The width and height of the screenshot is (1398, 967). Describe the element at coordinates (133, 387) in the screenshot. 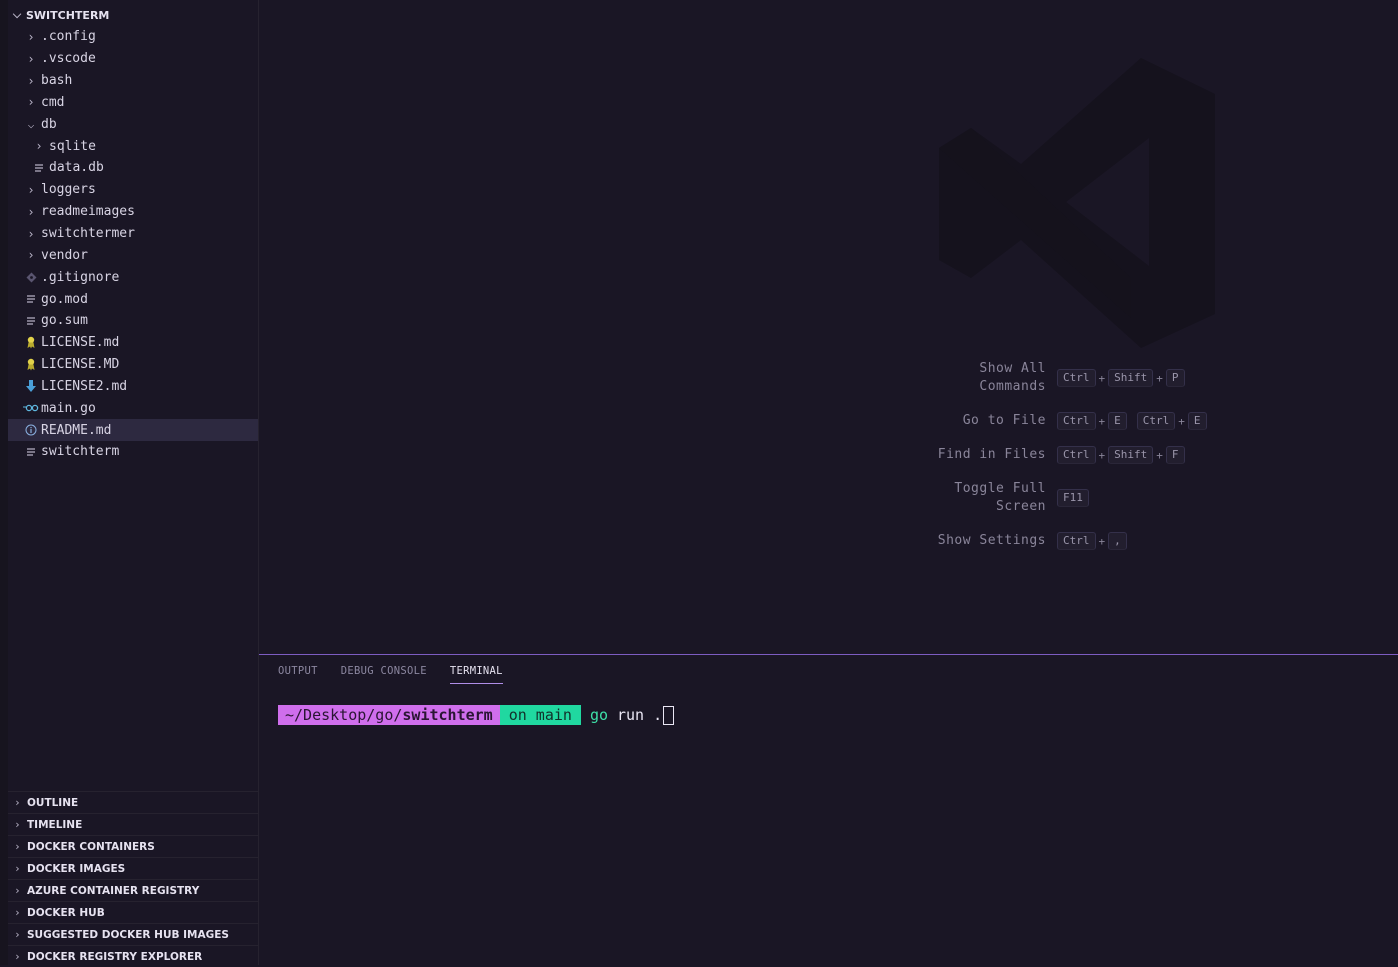

I see `tree-item: LICENSE2.md` at that location.